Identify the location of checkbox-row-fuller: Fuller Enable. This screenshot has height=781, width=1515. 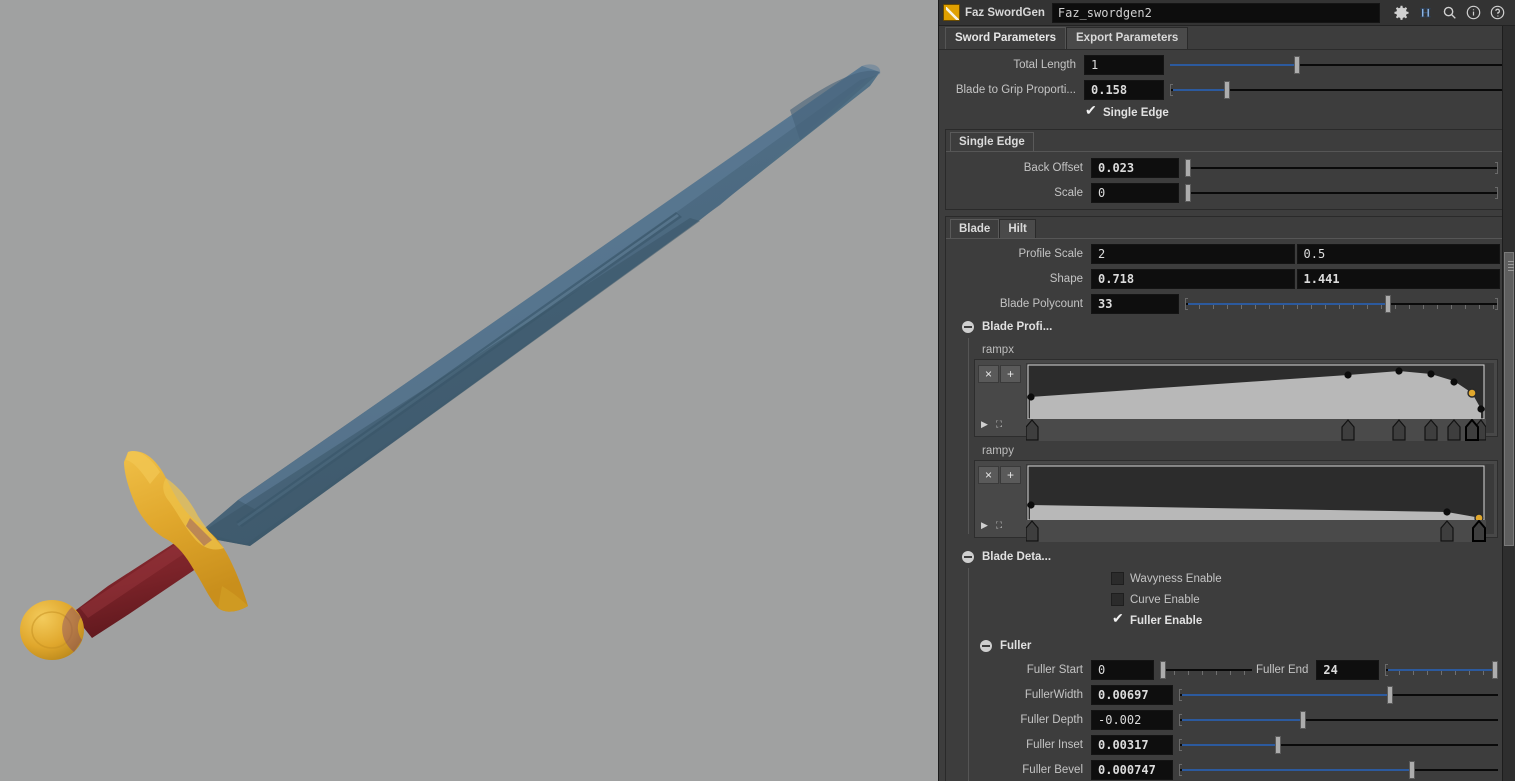
(1227, 620).